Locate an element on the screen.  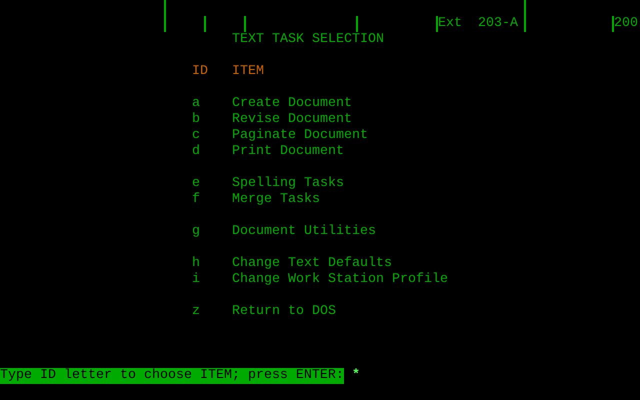
option-id: z is located at coordinates (196, 311).